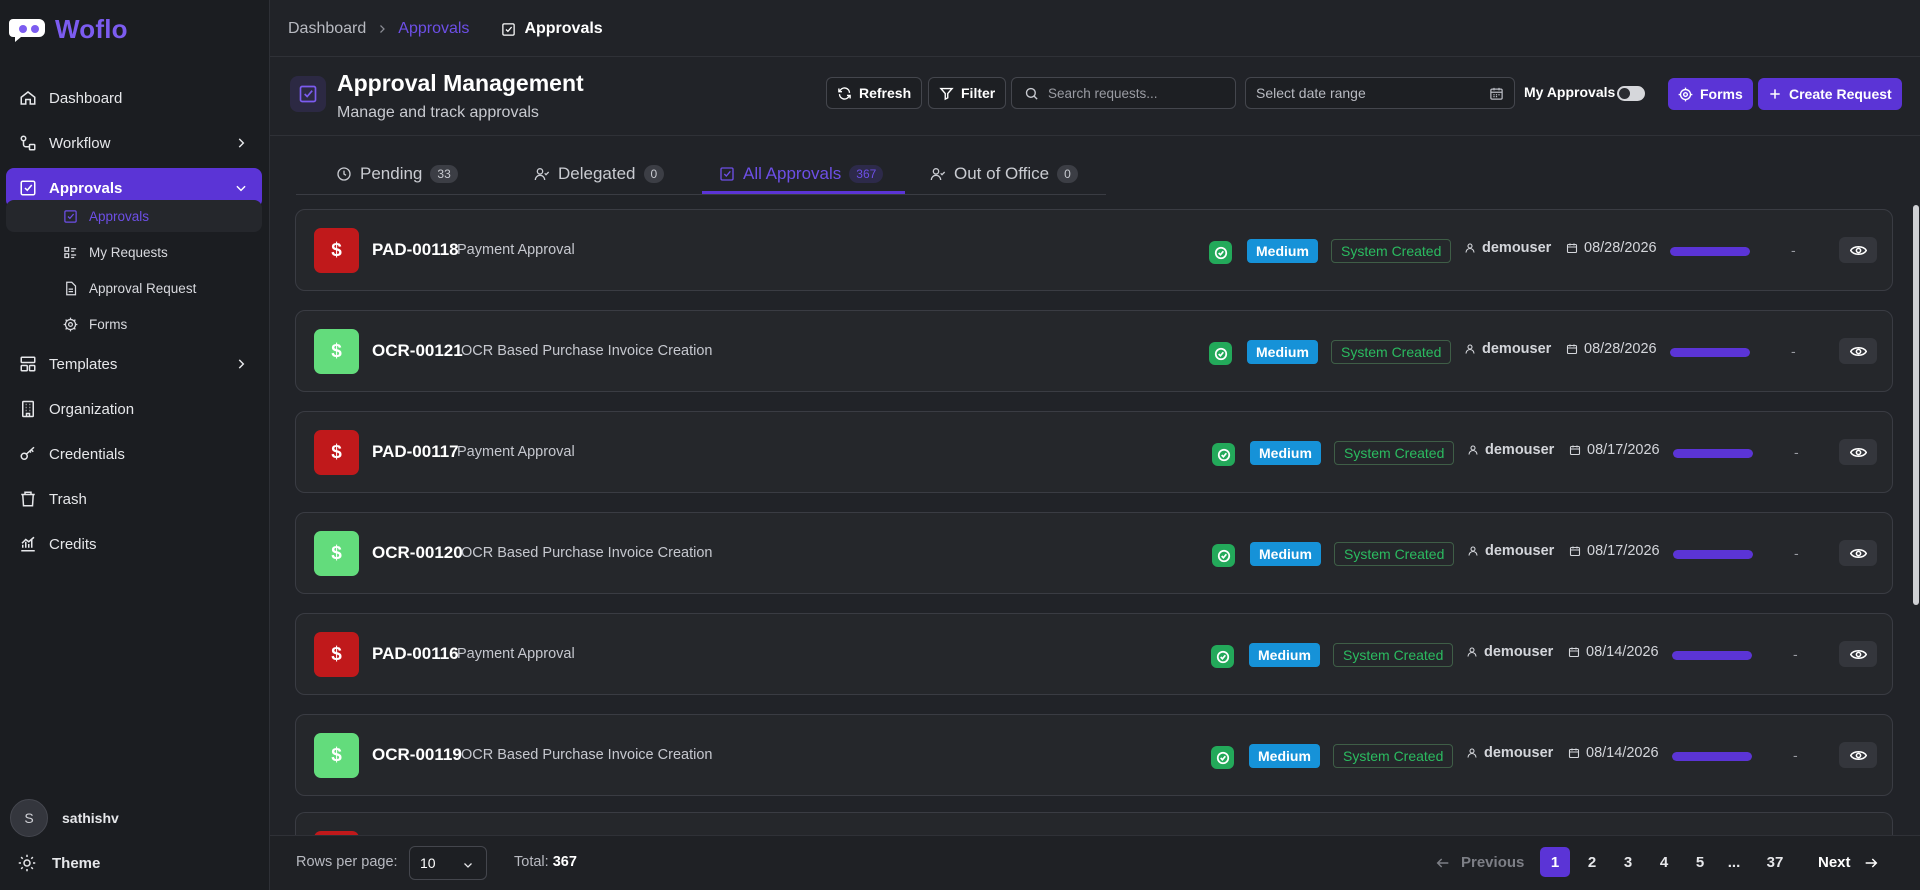 Image resolution: width=1920 pixels, height=890 pixels. I want to click on user-profile: S sathishv, so click(64, 818).